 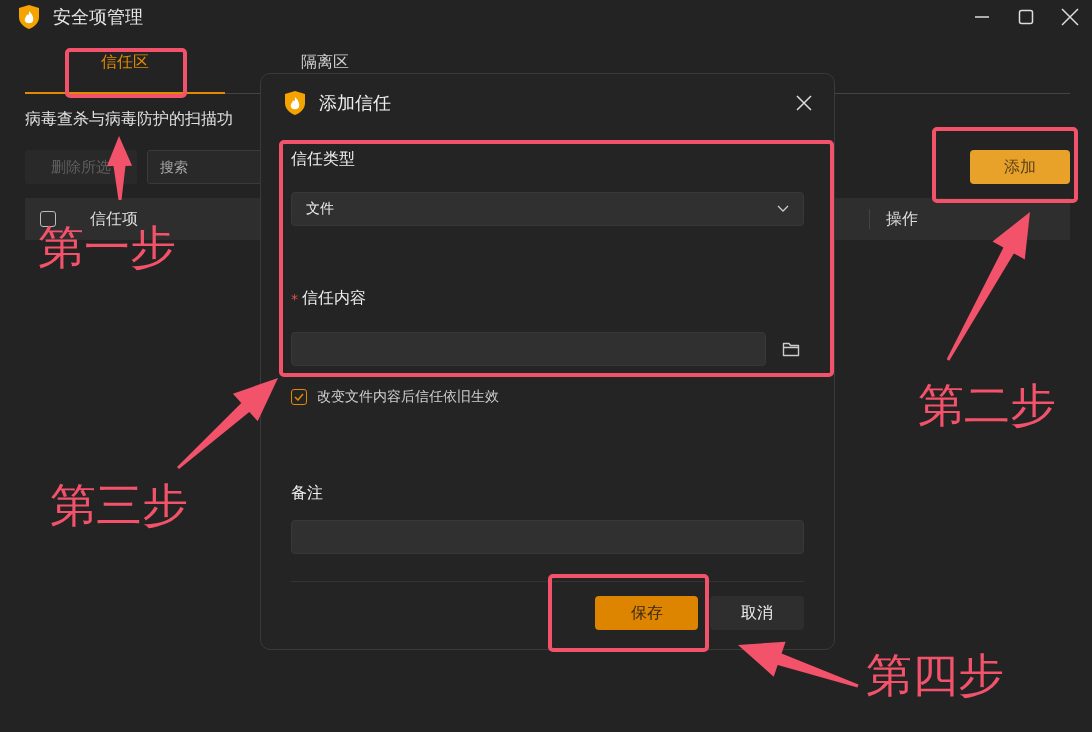 What do you see at coordinates (295, 103) in the screenshot?
I see `dialog-logo-icon` at bounding box center [295, 103].